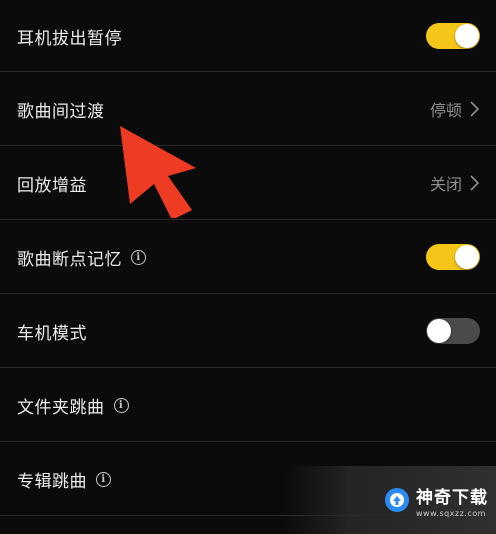 The height and width of the screenshot is (534, 496). What do you see at coordinates (52, 333) in the screenshot?
I see `setting-label: 车机模式` at bounding box center [52, 333].